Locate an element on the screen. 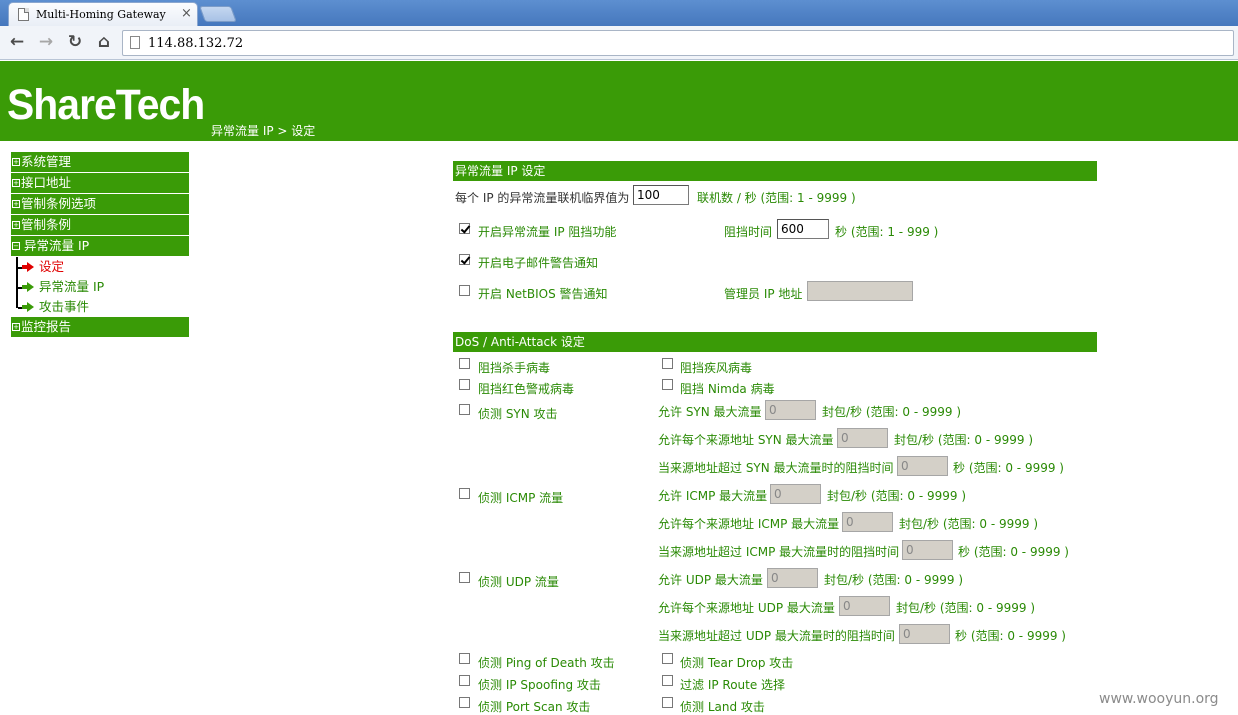 This screenshot has width=1238, height=715. breadcrumb: 异常流量 IP > 设定 is located at coordinates (263, 131).